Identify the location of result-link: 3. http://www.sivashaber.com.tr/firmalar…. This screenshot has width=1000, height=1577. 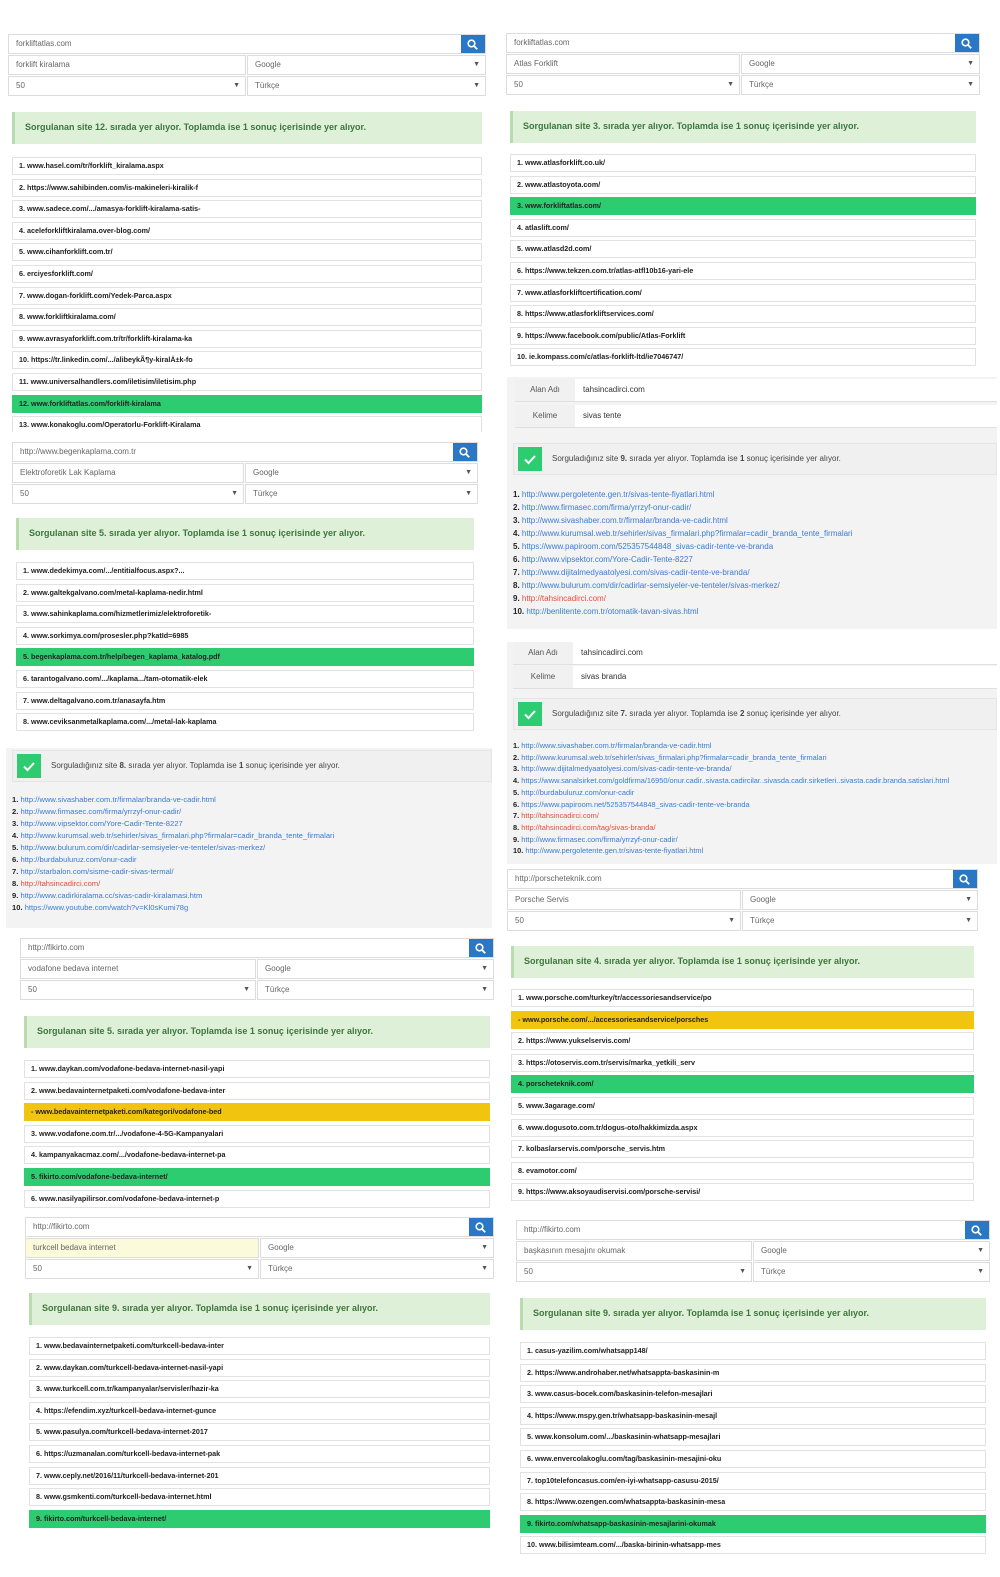
(752, 520).